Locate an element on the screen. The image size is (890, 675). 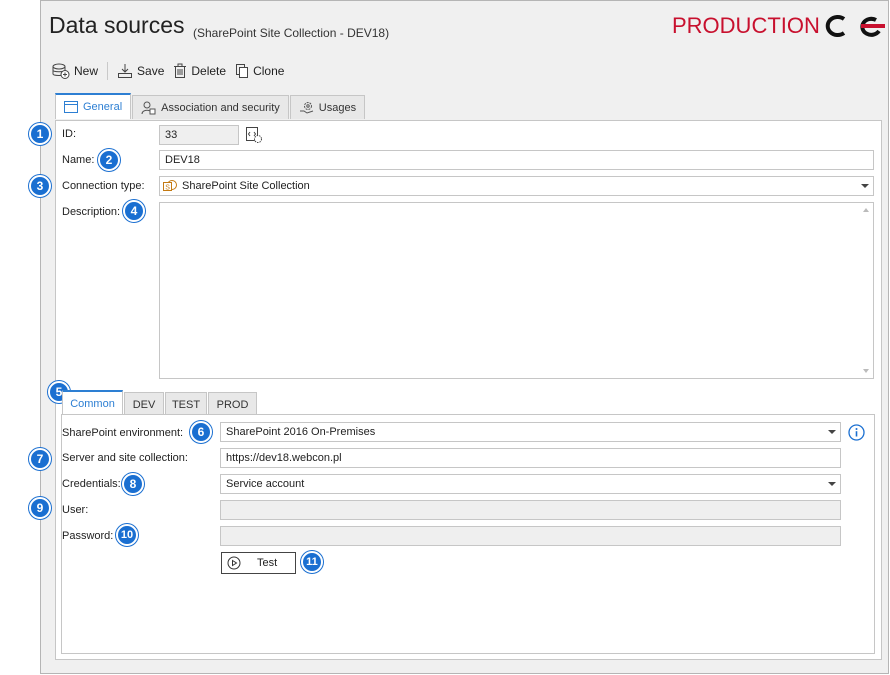
callout-badge-2: 2 is located at coordinates (109, 160).